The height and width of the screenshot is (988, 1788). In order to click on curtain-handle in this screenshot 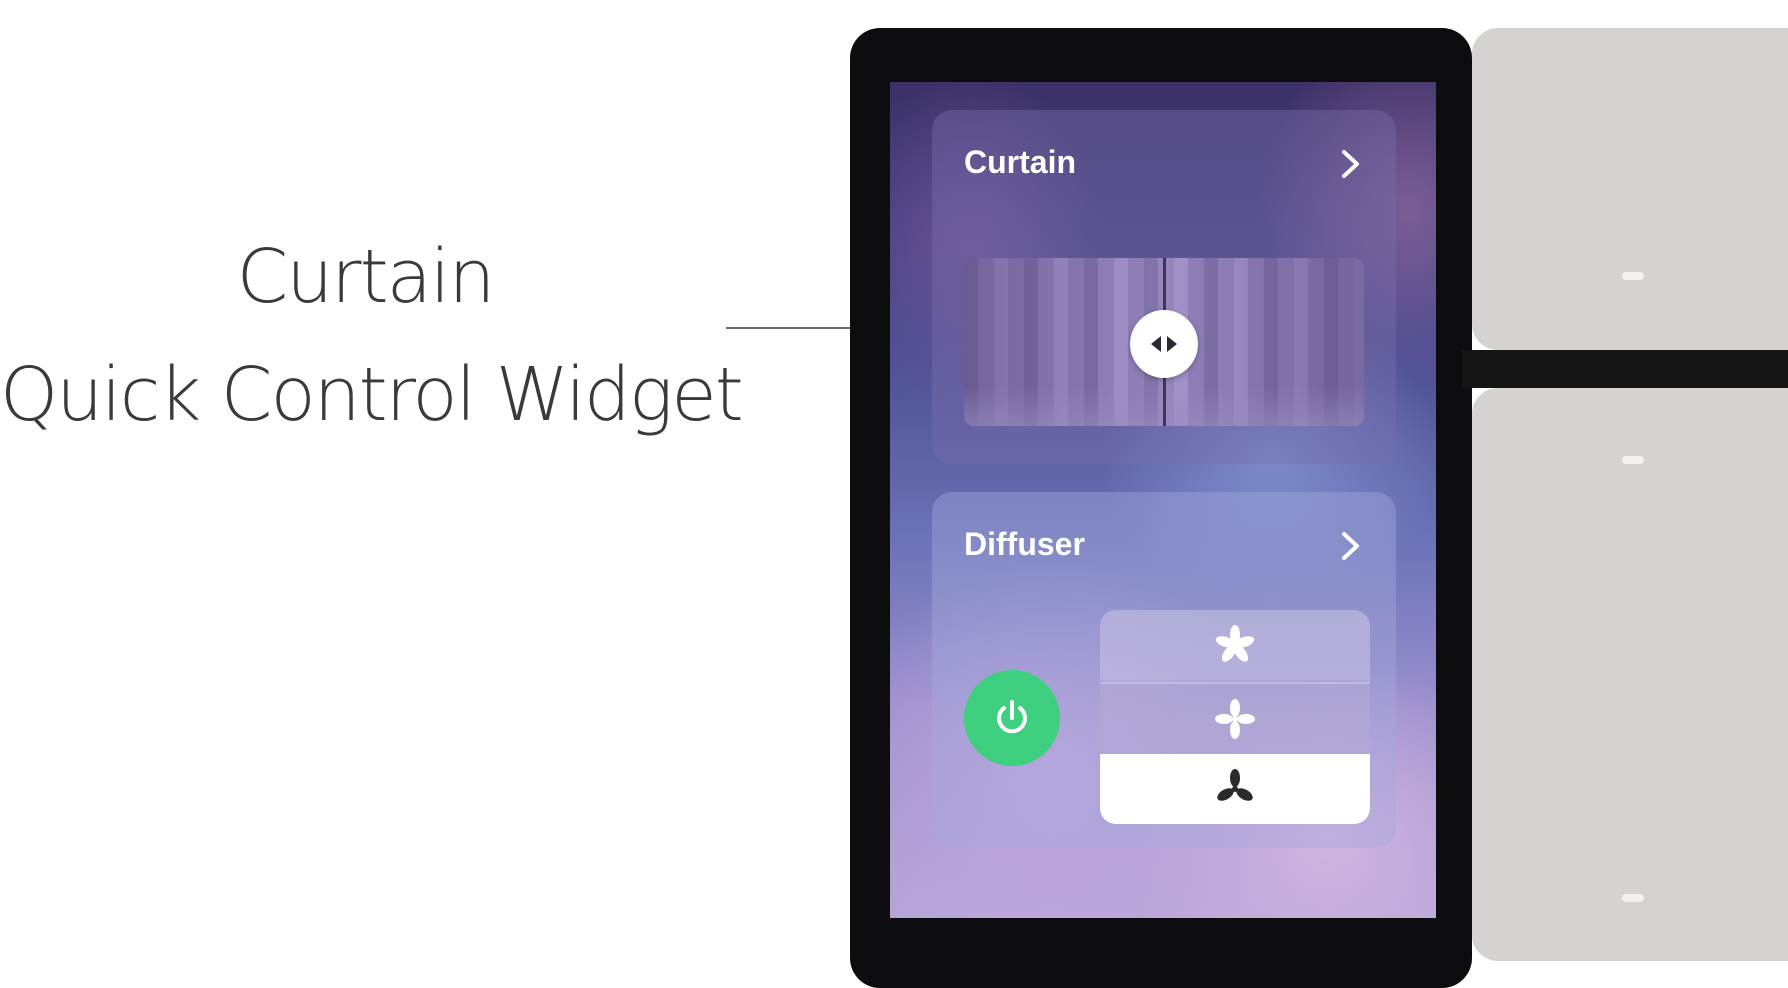, I will do `click(1164, 344)`.